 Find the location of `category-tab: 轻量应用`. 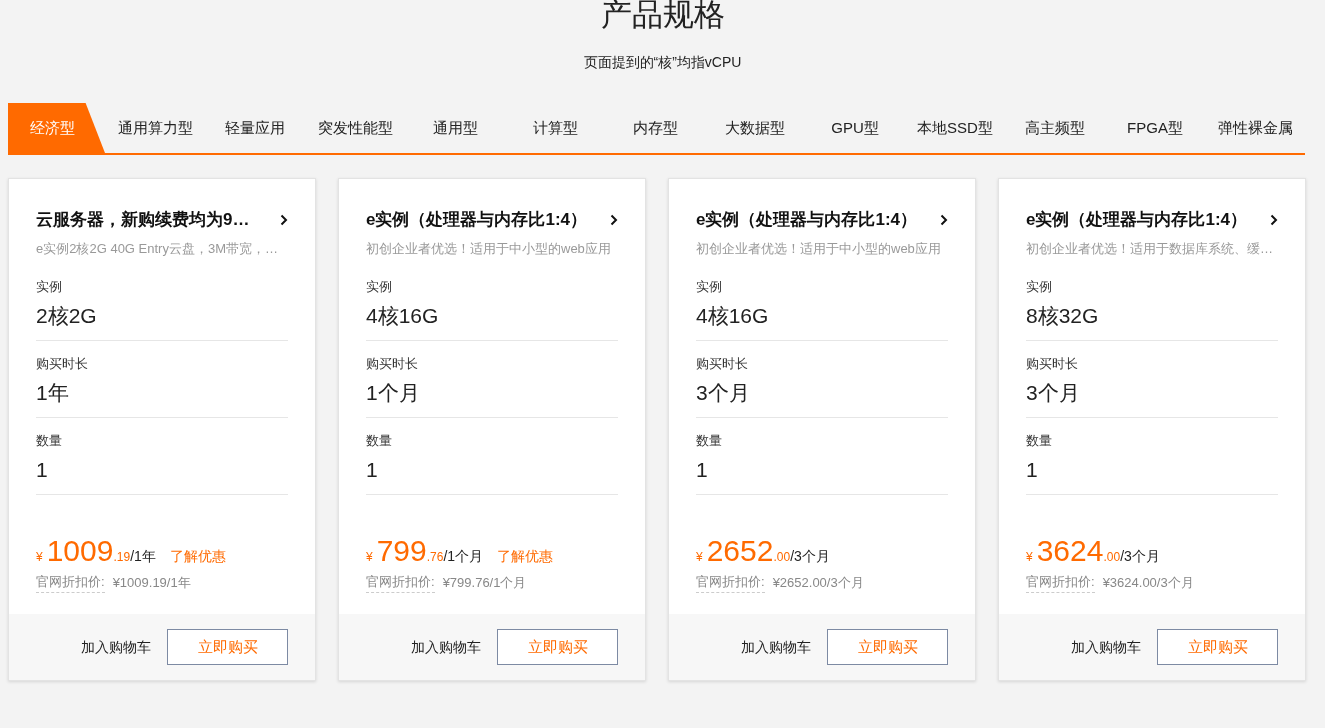

category-tab: 轻量应用 is located at coordinates (255, 128).